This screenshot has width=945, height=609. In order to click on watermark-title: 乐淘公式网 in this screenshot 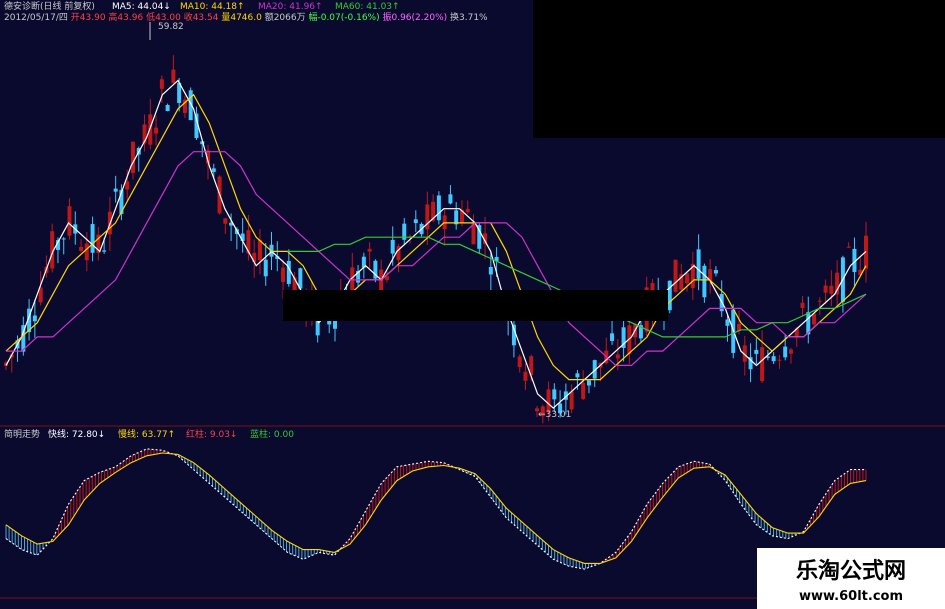, I will do `click(851, 571)`.